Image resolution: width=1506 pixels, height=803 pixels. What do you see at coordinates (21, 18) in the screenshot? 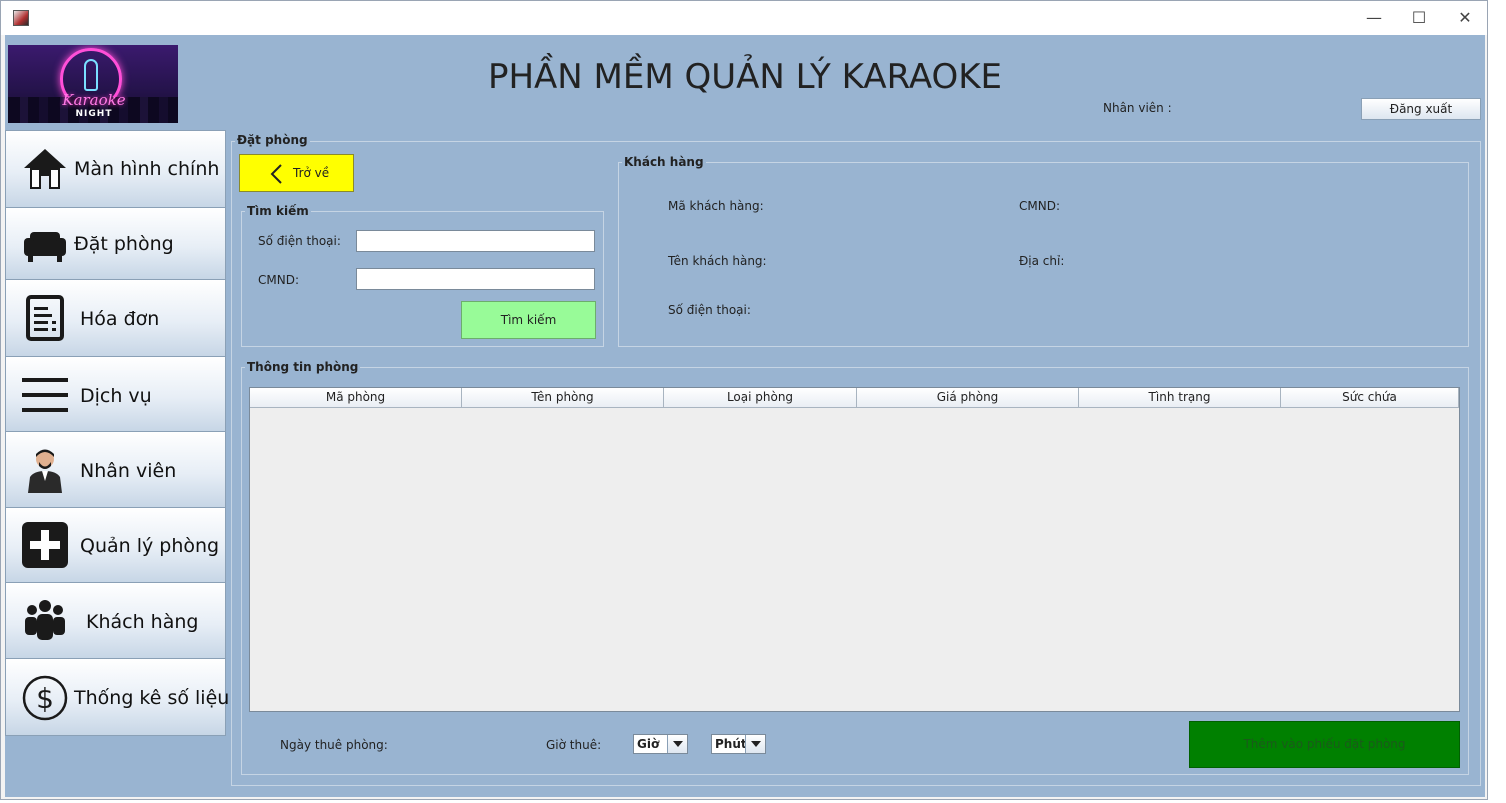
I see `java-app-icon` at bounding box center [21, 18].